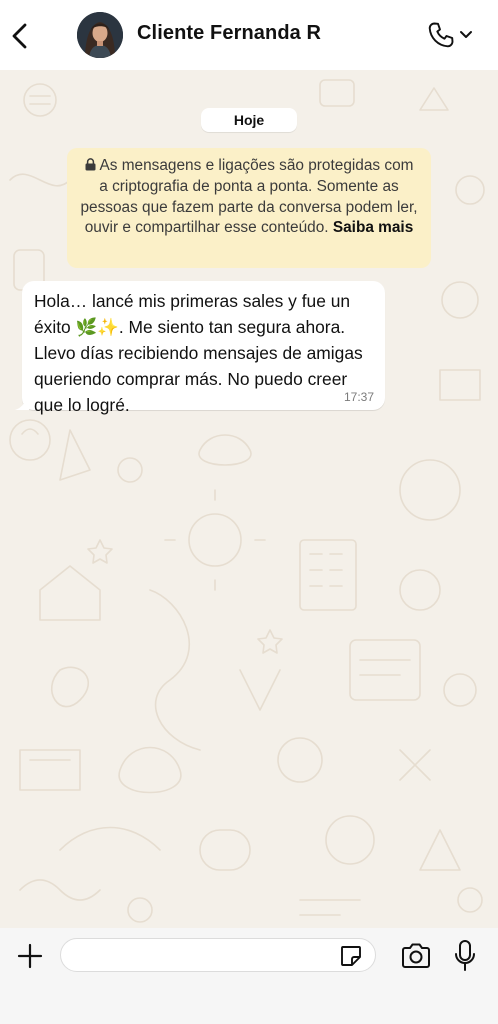 The height and width of the screenshot is (1024, 498). What do you see at coordinates (218, 955) in the screenshot?
I see `message-input` at bounding box center [218, 955].